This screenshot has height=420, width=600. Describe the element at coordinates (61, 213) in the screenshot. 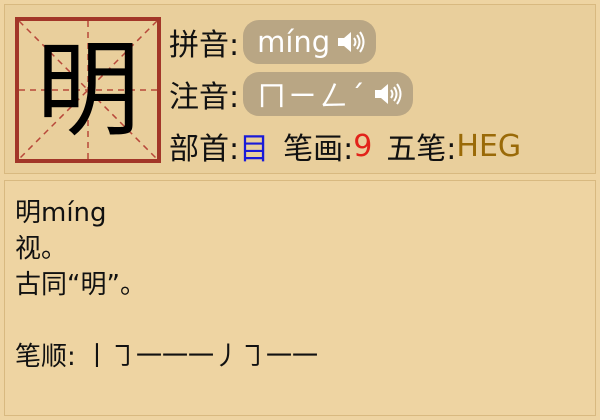

I see `definition-line: 明míng` at that location.